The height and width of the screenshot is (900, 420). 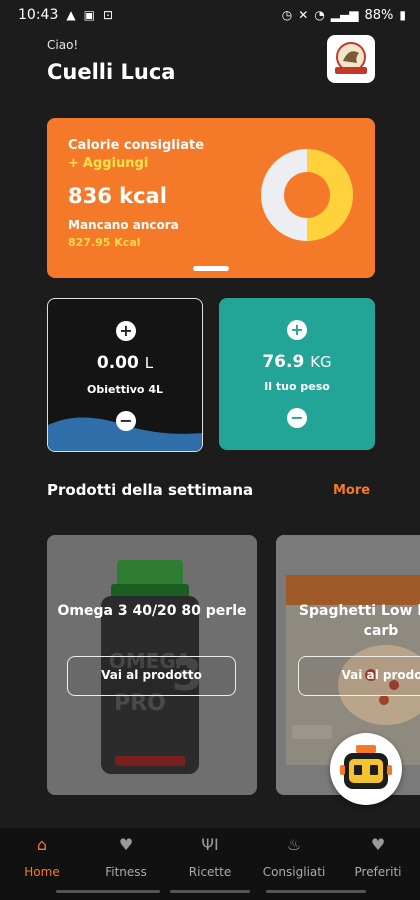 What do you see at coordinates (283, 362) in the screenshot?
I see `weight-value: 76.9` at bounding box center [283, 362].